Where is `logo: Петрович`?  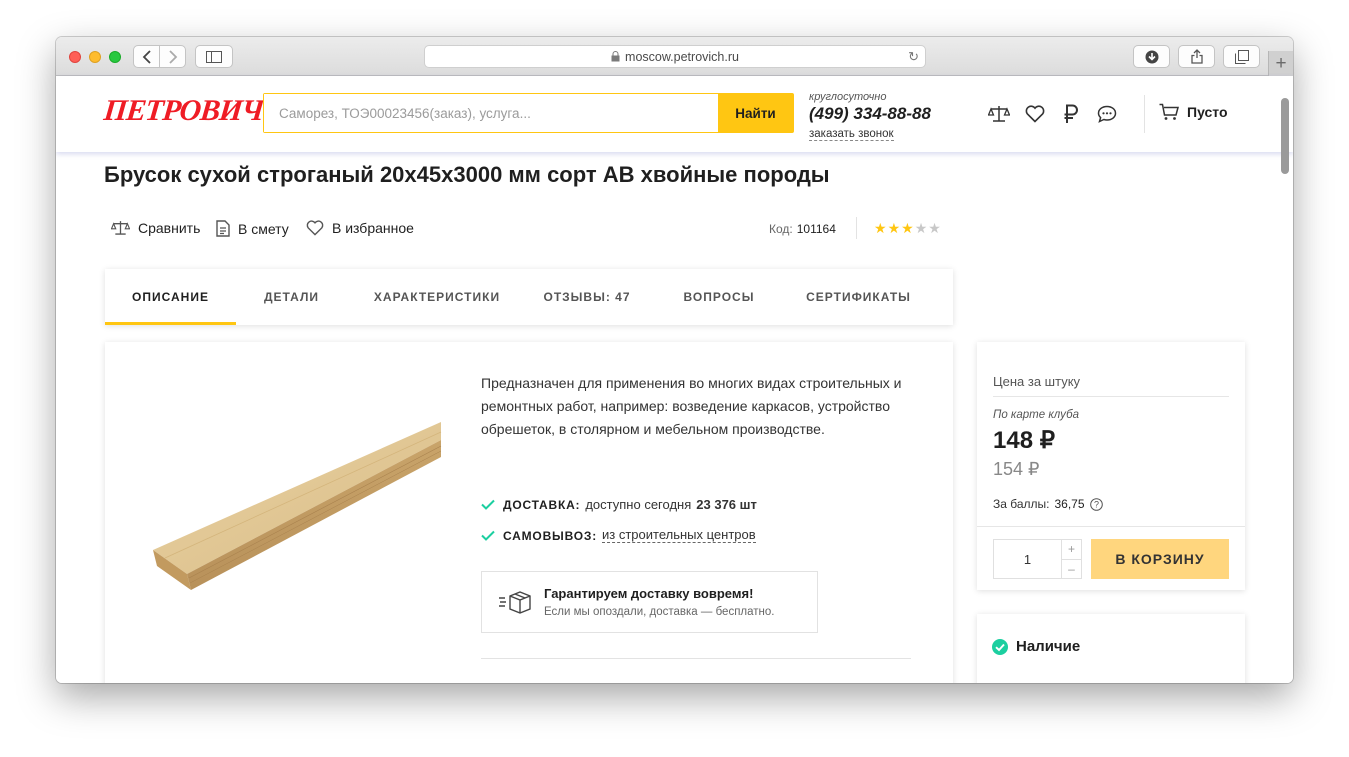 logo: Петрович is located at coordinates (183, 111).